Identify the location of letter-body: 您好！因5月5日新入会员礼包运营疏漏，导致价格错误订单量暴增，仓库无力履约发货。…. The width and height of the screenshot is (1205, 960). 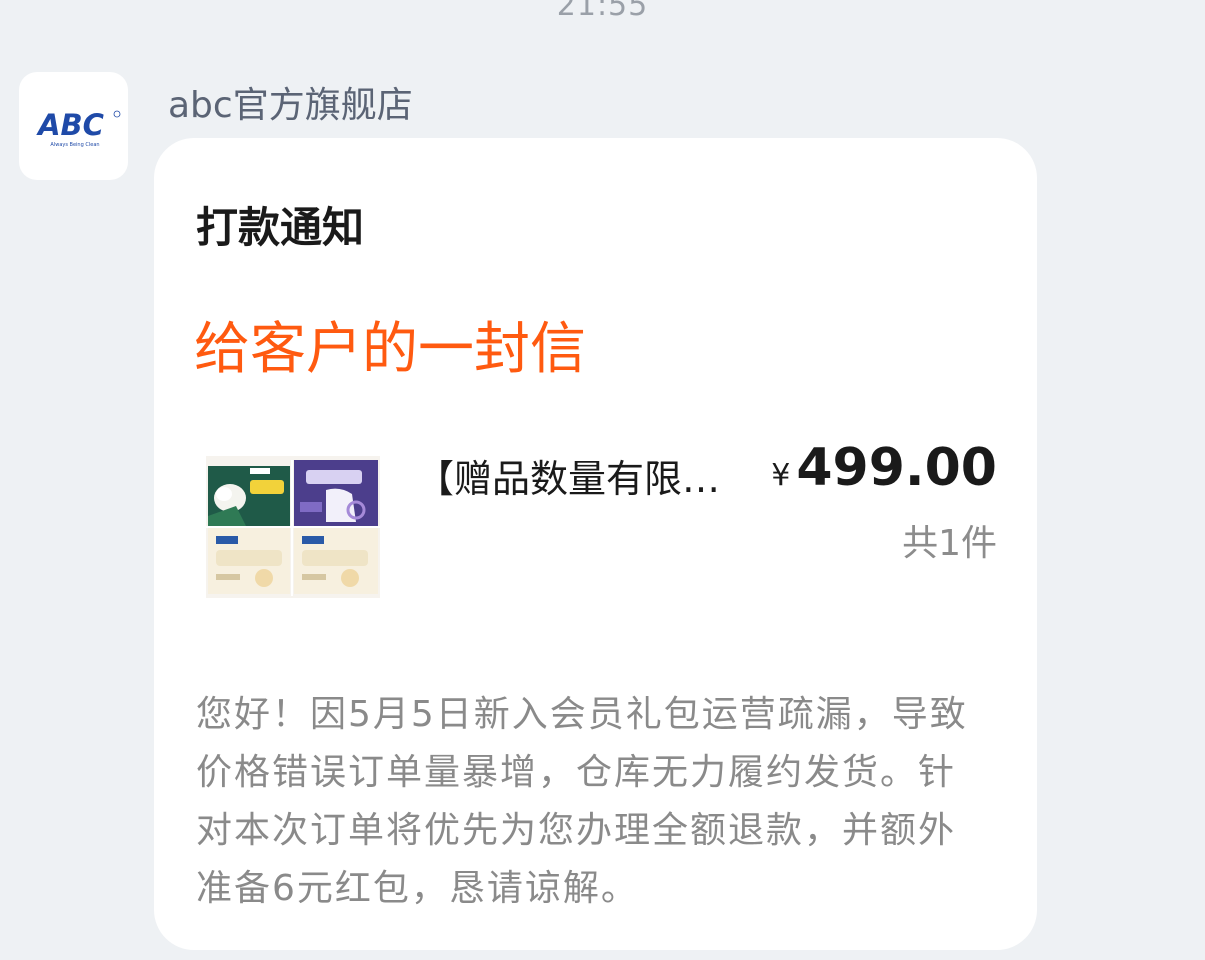
(582, 801).